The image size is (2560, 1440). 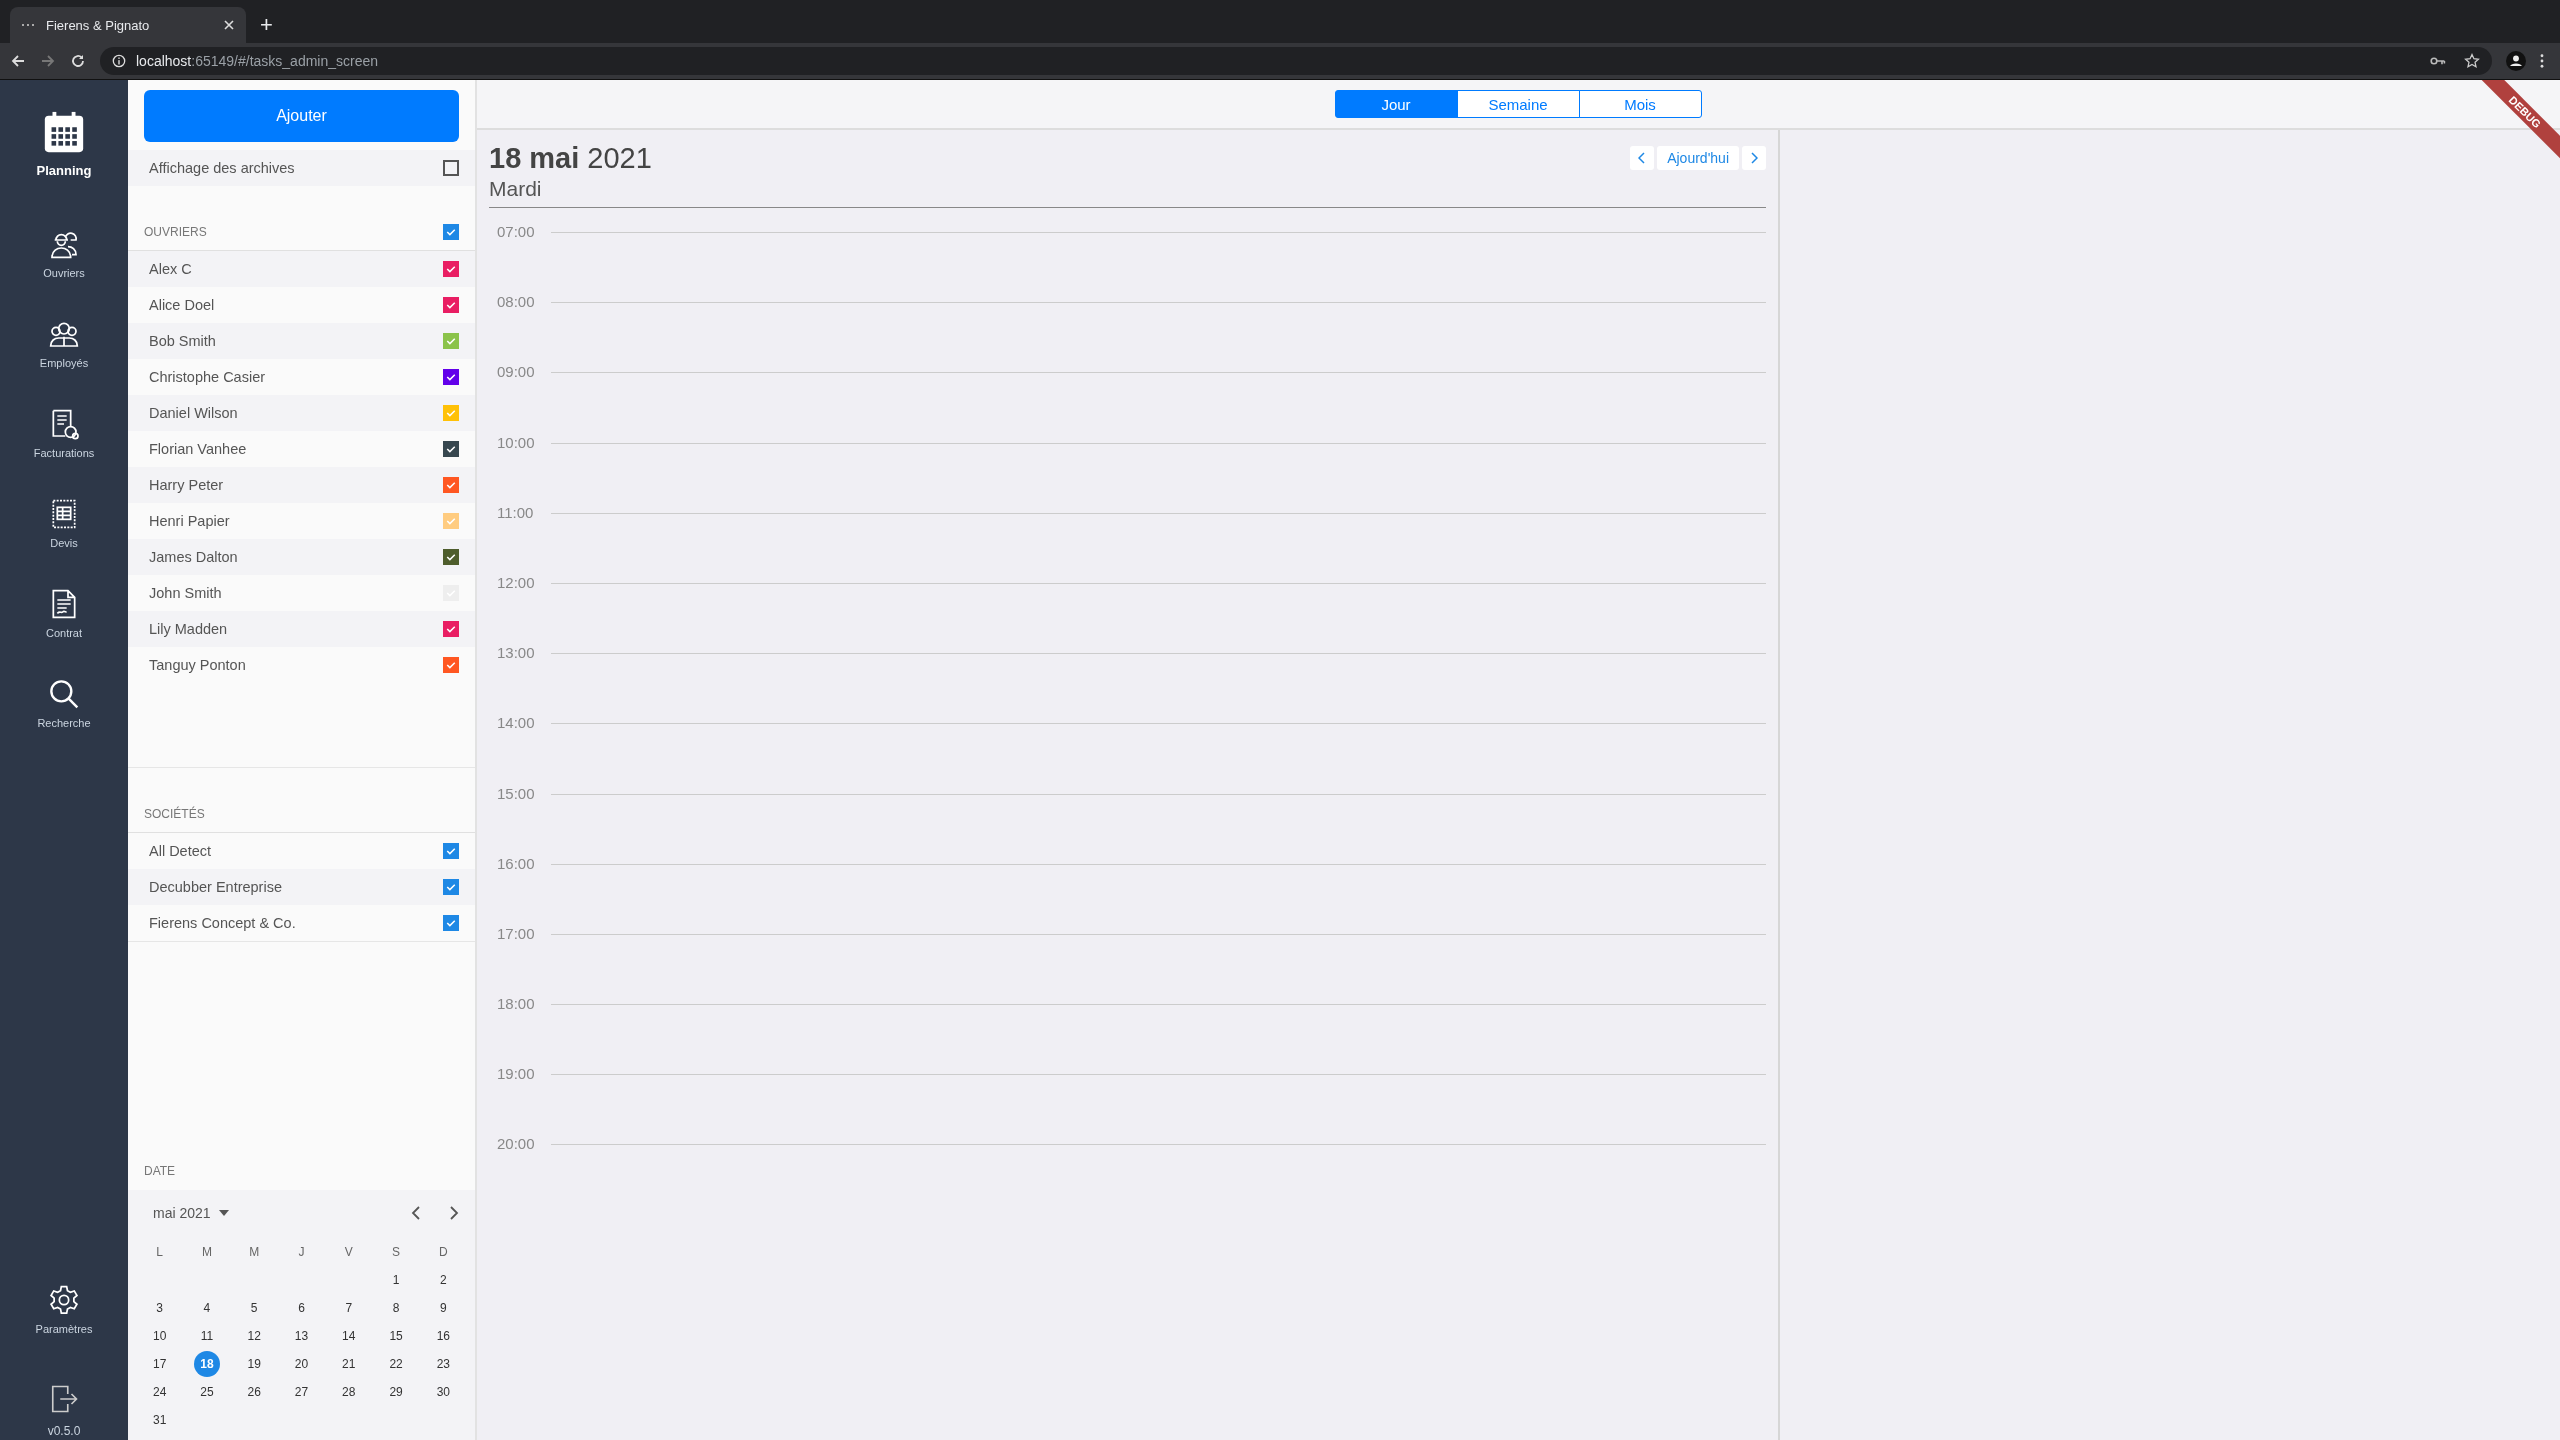 What do you see at coordinates (64, 453) in the screenshot?
I see `nav-item: Facturations` at bounding box center [64, 453].